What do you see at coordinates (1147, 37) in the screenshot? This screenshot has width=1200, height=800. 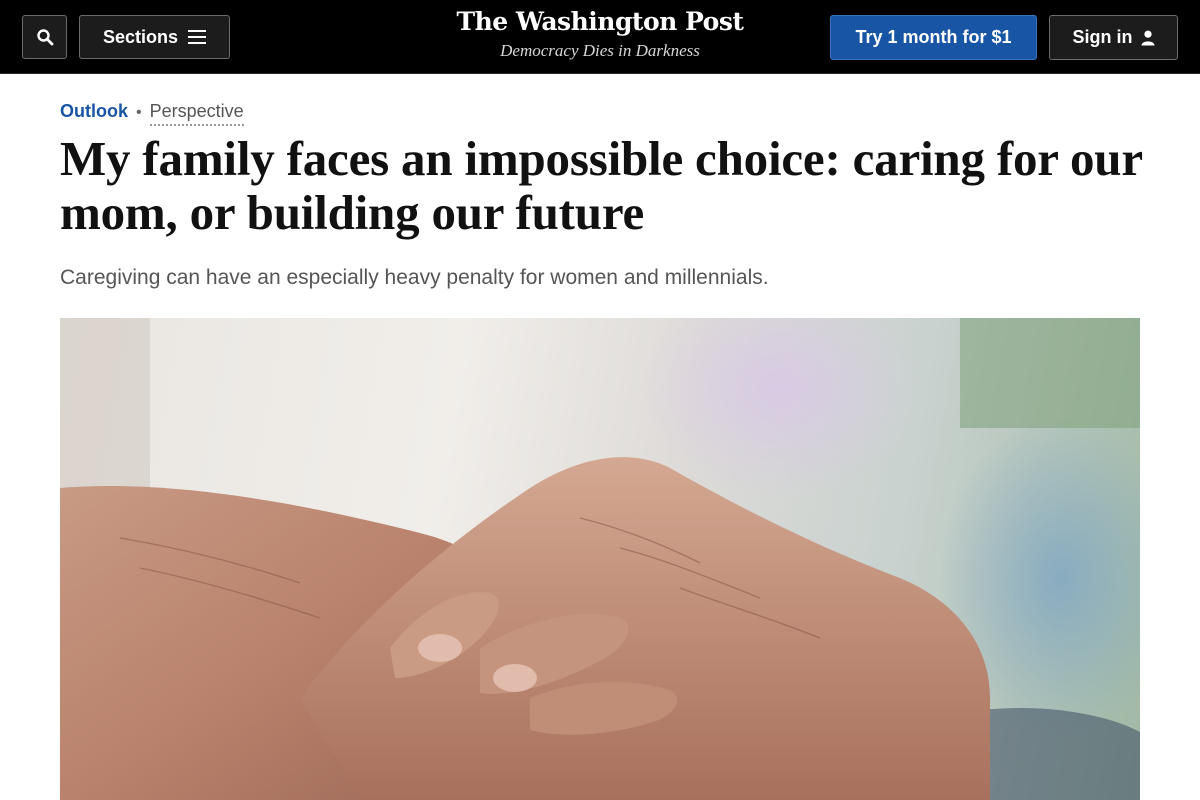 I see `user-icon` at bounding box center [1147, 37].